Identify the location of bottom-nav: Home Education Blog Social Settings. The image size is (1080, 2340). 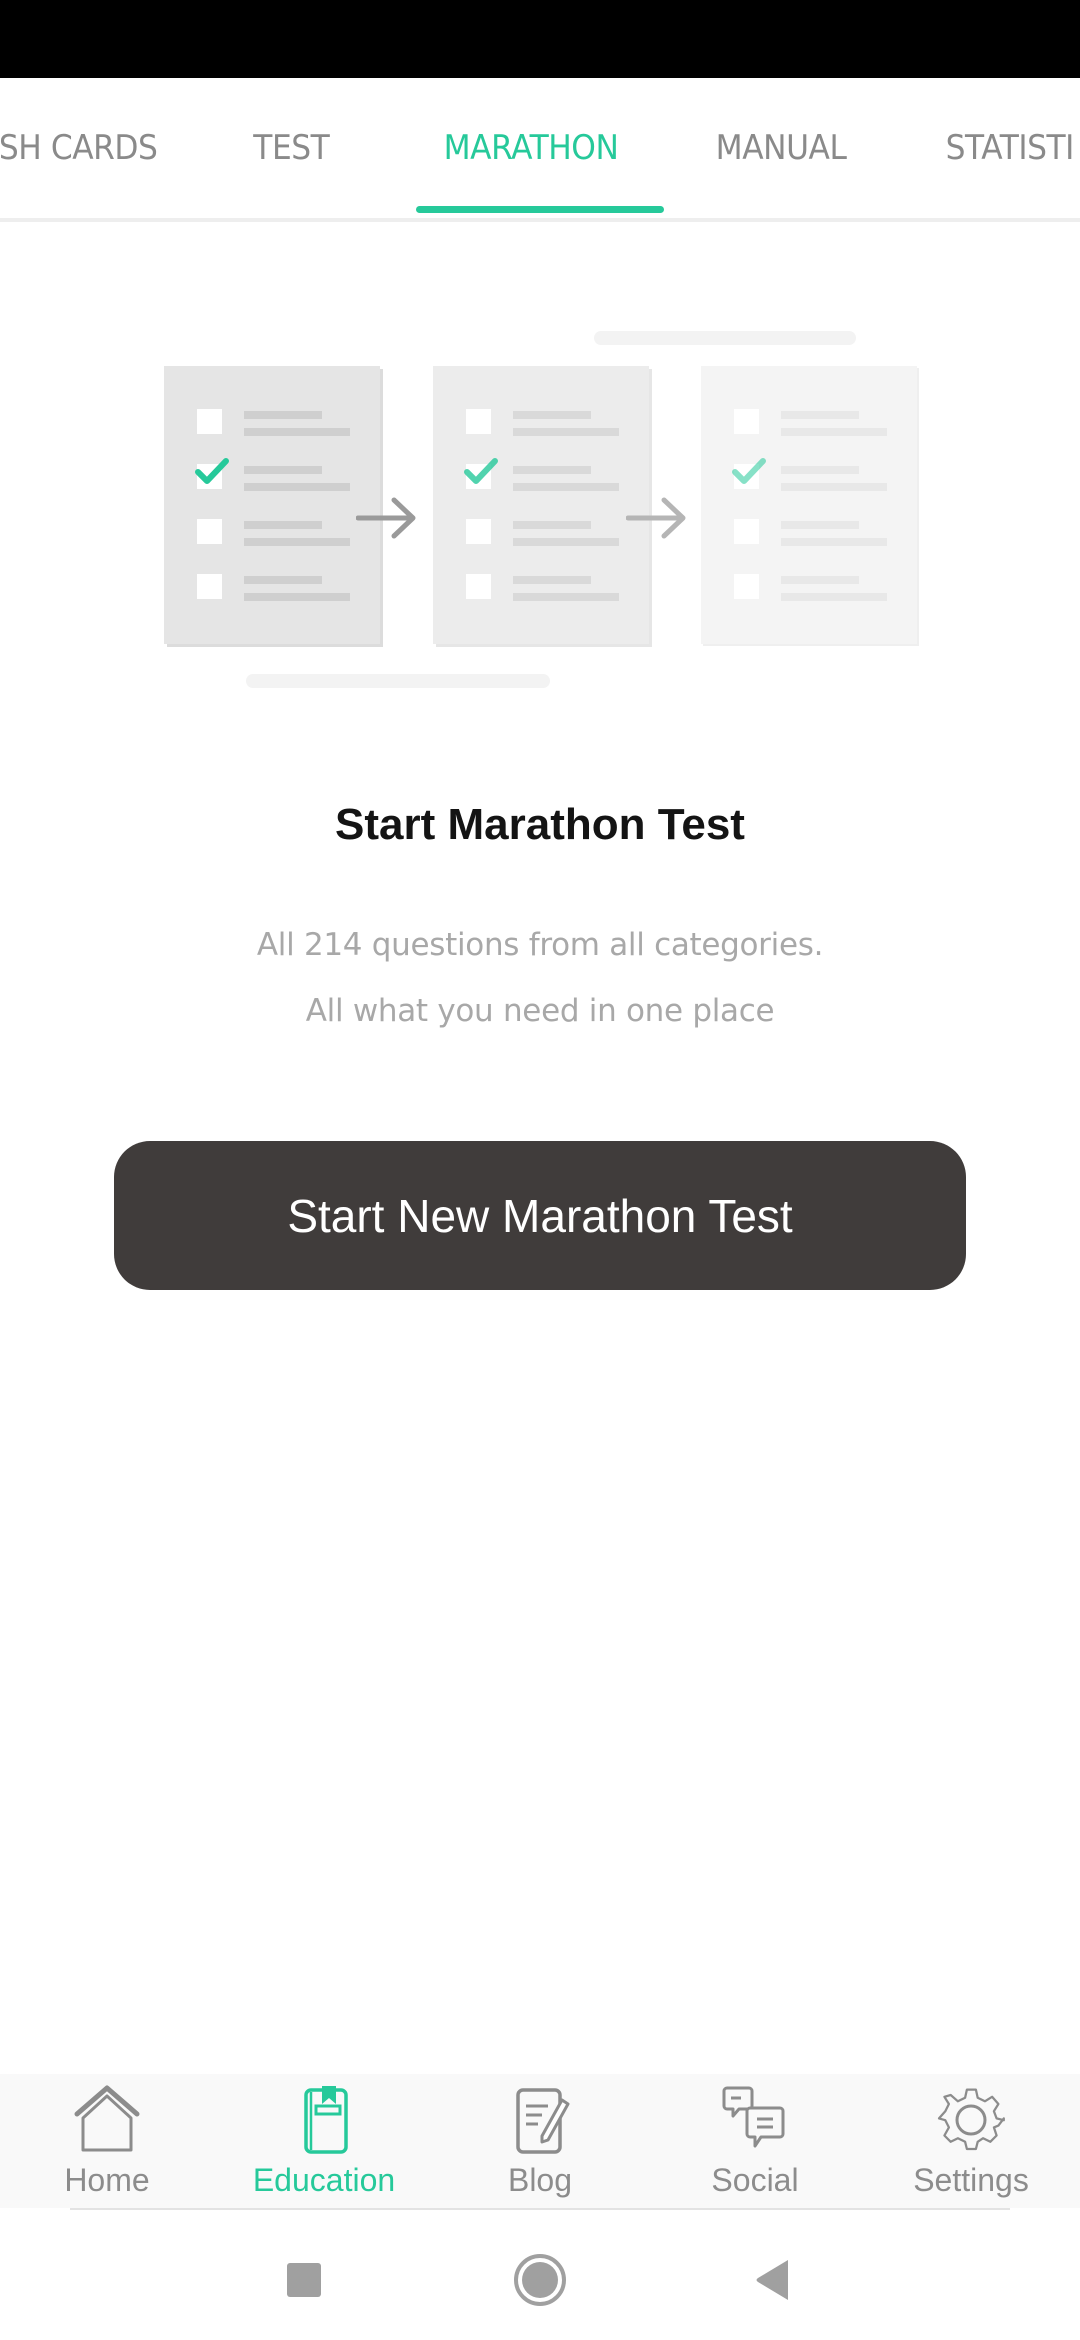
(540, 2141).